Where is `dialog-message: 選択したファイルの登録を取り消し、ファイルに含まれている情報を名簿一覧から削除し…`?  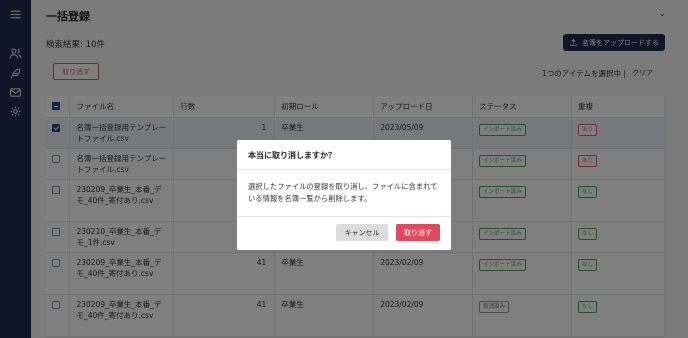
dialog-message: 選択したファイルの登録を取り消し、ファイルに含まれている情報を名簿一覧から削除し… is located at coordinates (343, 192).